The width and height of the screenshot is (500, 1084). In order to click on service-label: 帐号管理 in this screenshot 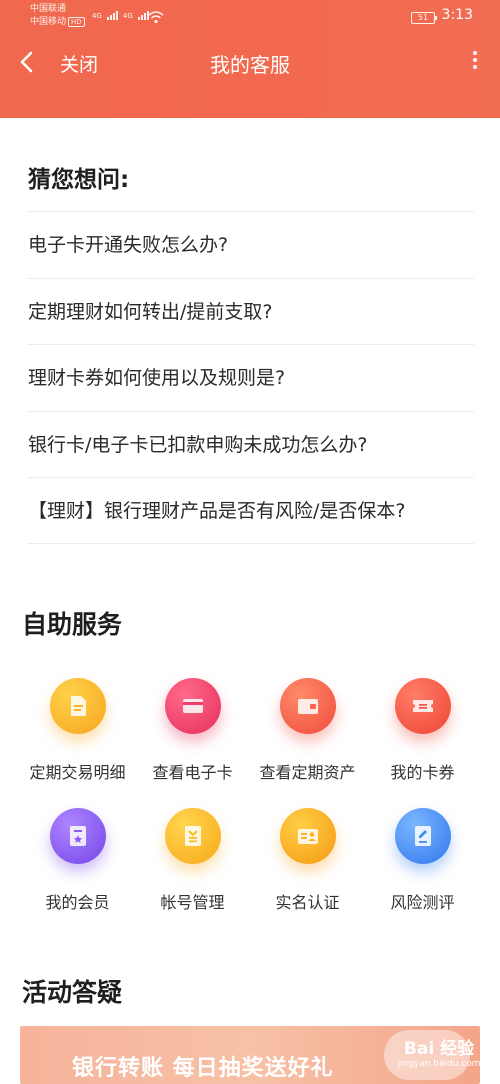, I will do `click(192, 902)`.